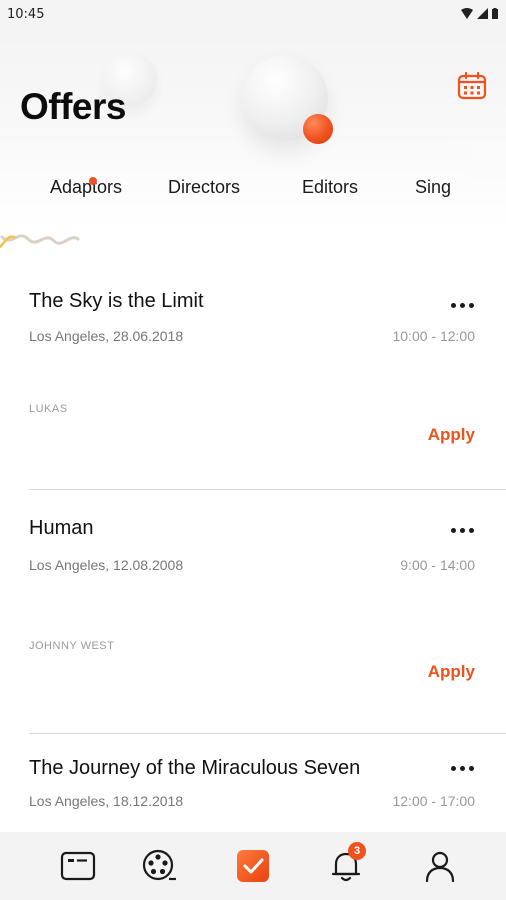  What do you see at coordinates (433, 801) in the screenshot?
I see `offer-time: 12:00 - 17:00` at bounding box center [433, 801].